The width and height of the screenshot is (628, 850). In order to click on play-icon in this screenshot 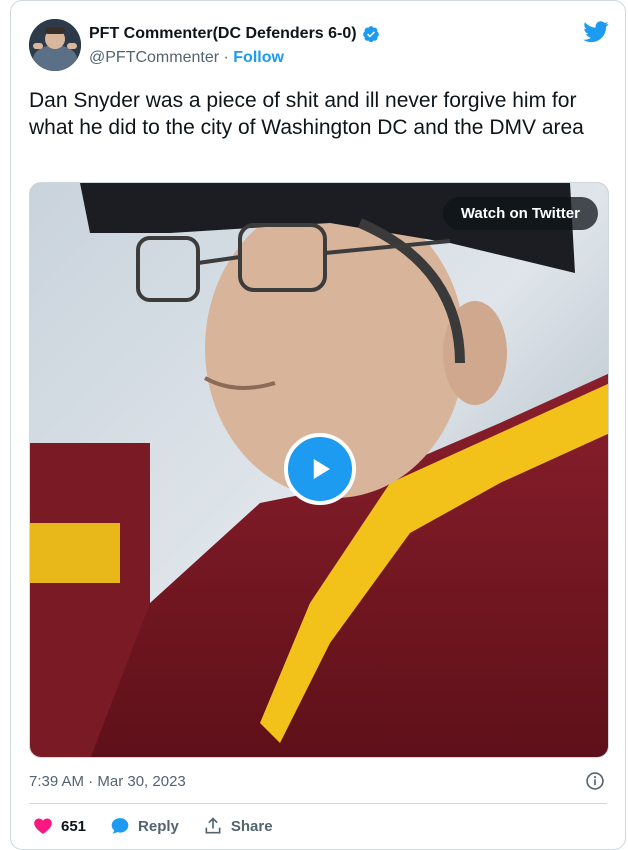, I will do `click(321, 469)`.